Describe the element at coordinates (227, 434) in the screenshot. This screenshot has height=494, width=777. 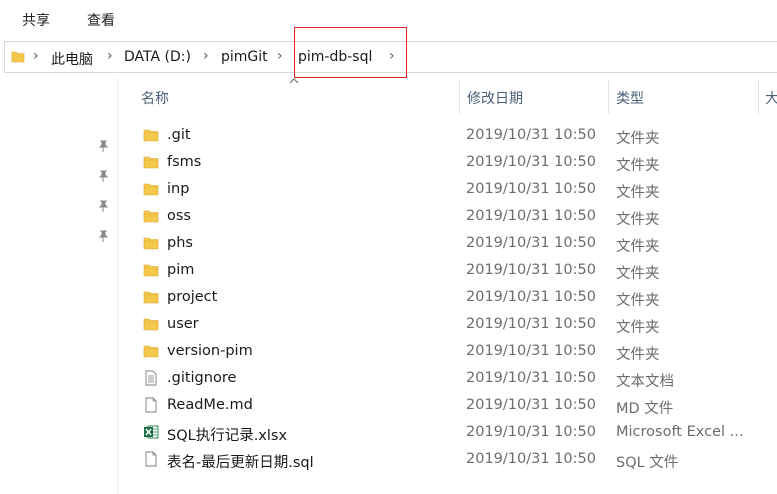
I see `file-name: SQL执行记录.xlsx` at that location.